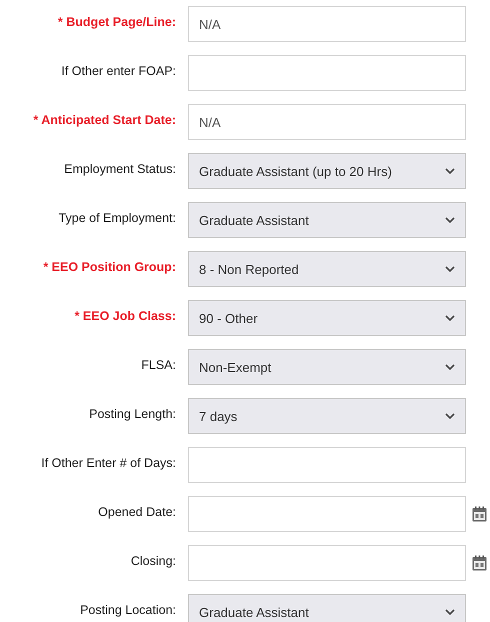  Describe the element at coordinates (327, 269) in the screenshot. I see `dropdown: 8 - Non Reported` at that location.